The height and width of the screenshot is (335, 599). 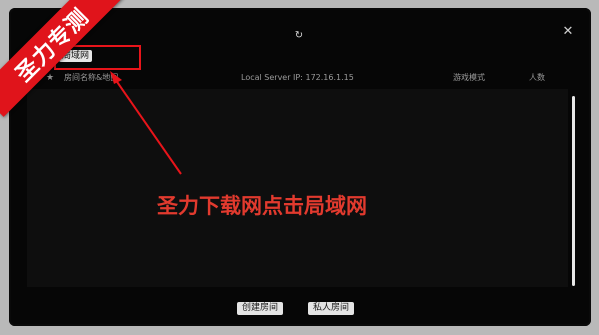 I want to click on star-icon: ★, so click(x=50, y=78).